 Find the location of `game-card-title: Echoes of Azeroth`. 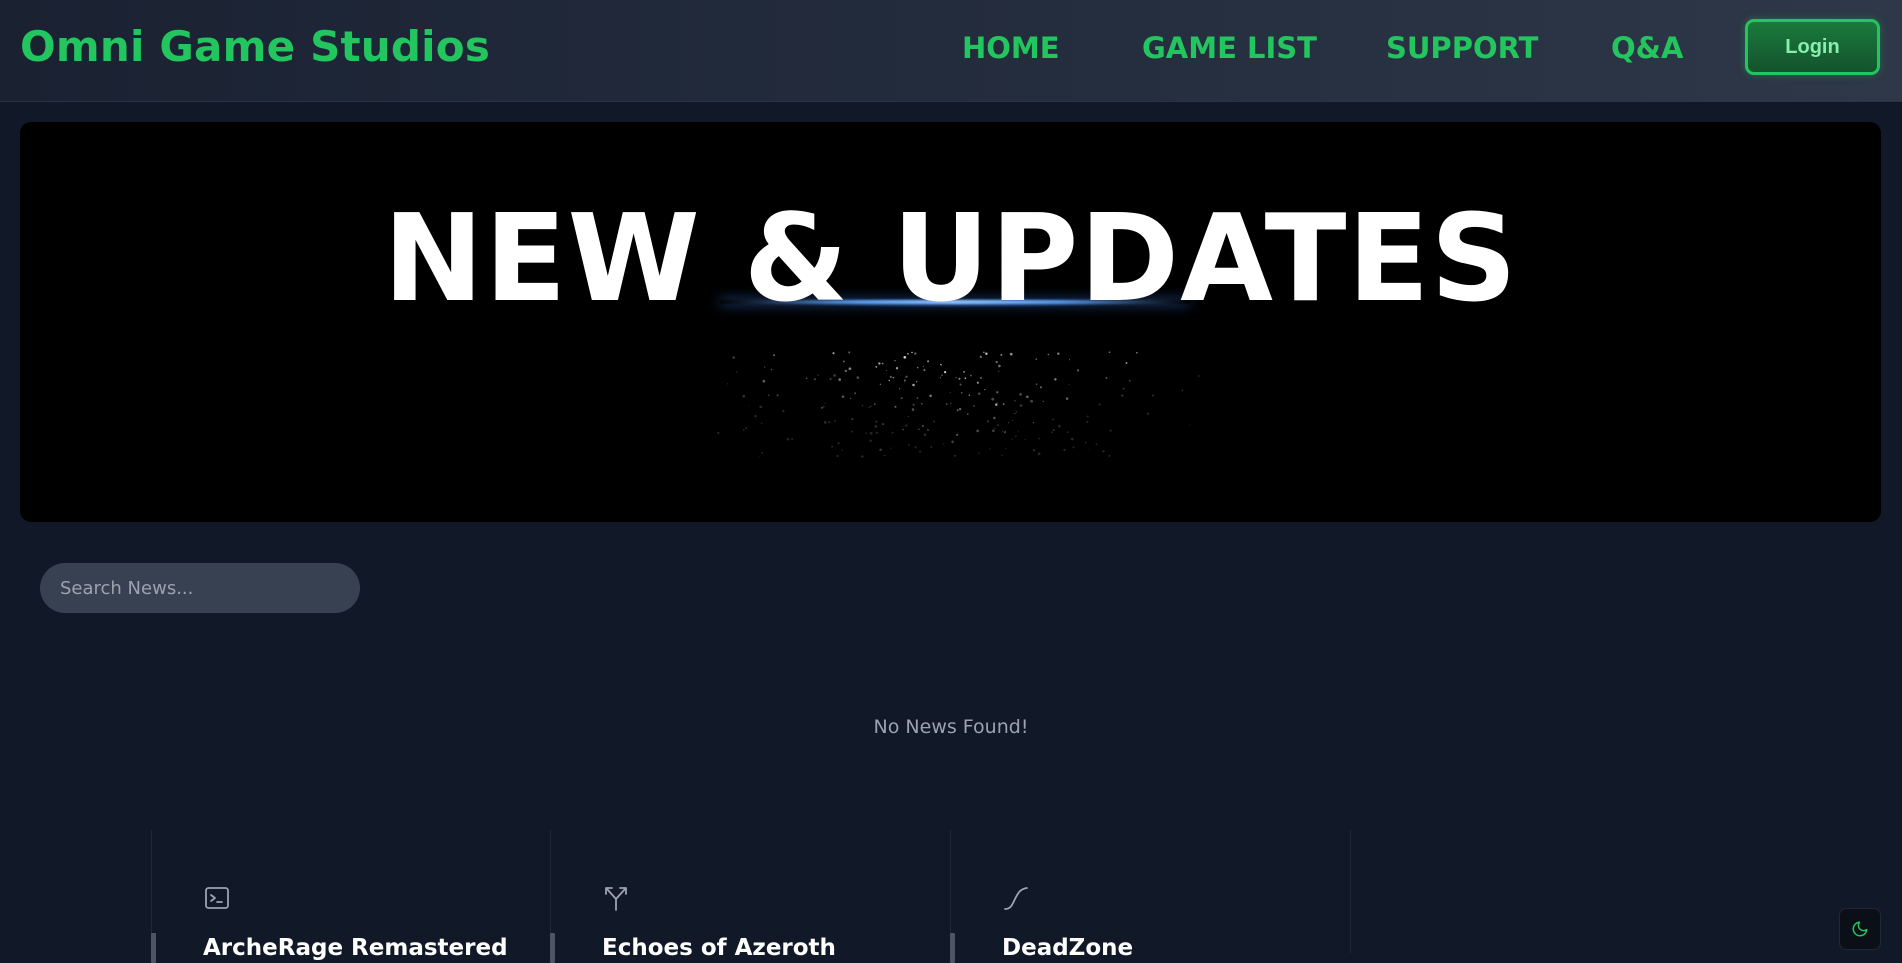

game-card-title: Echoes of Azeroth is located at coordinates (719, 948).